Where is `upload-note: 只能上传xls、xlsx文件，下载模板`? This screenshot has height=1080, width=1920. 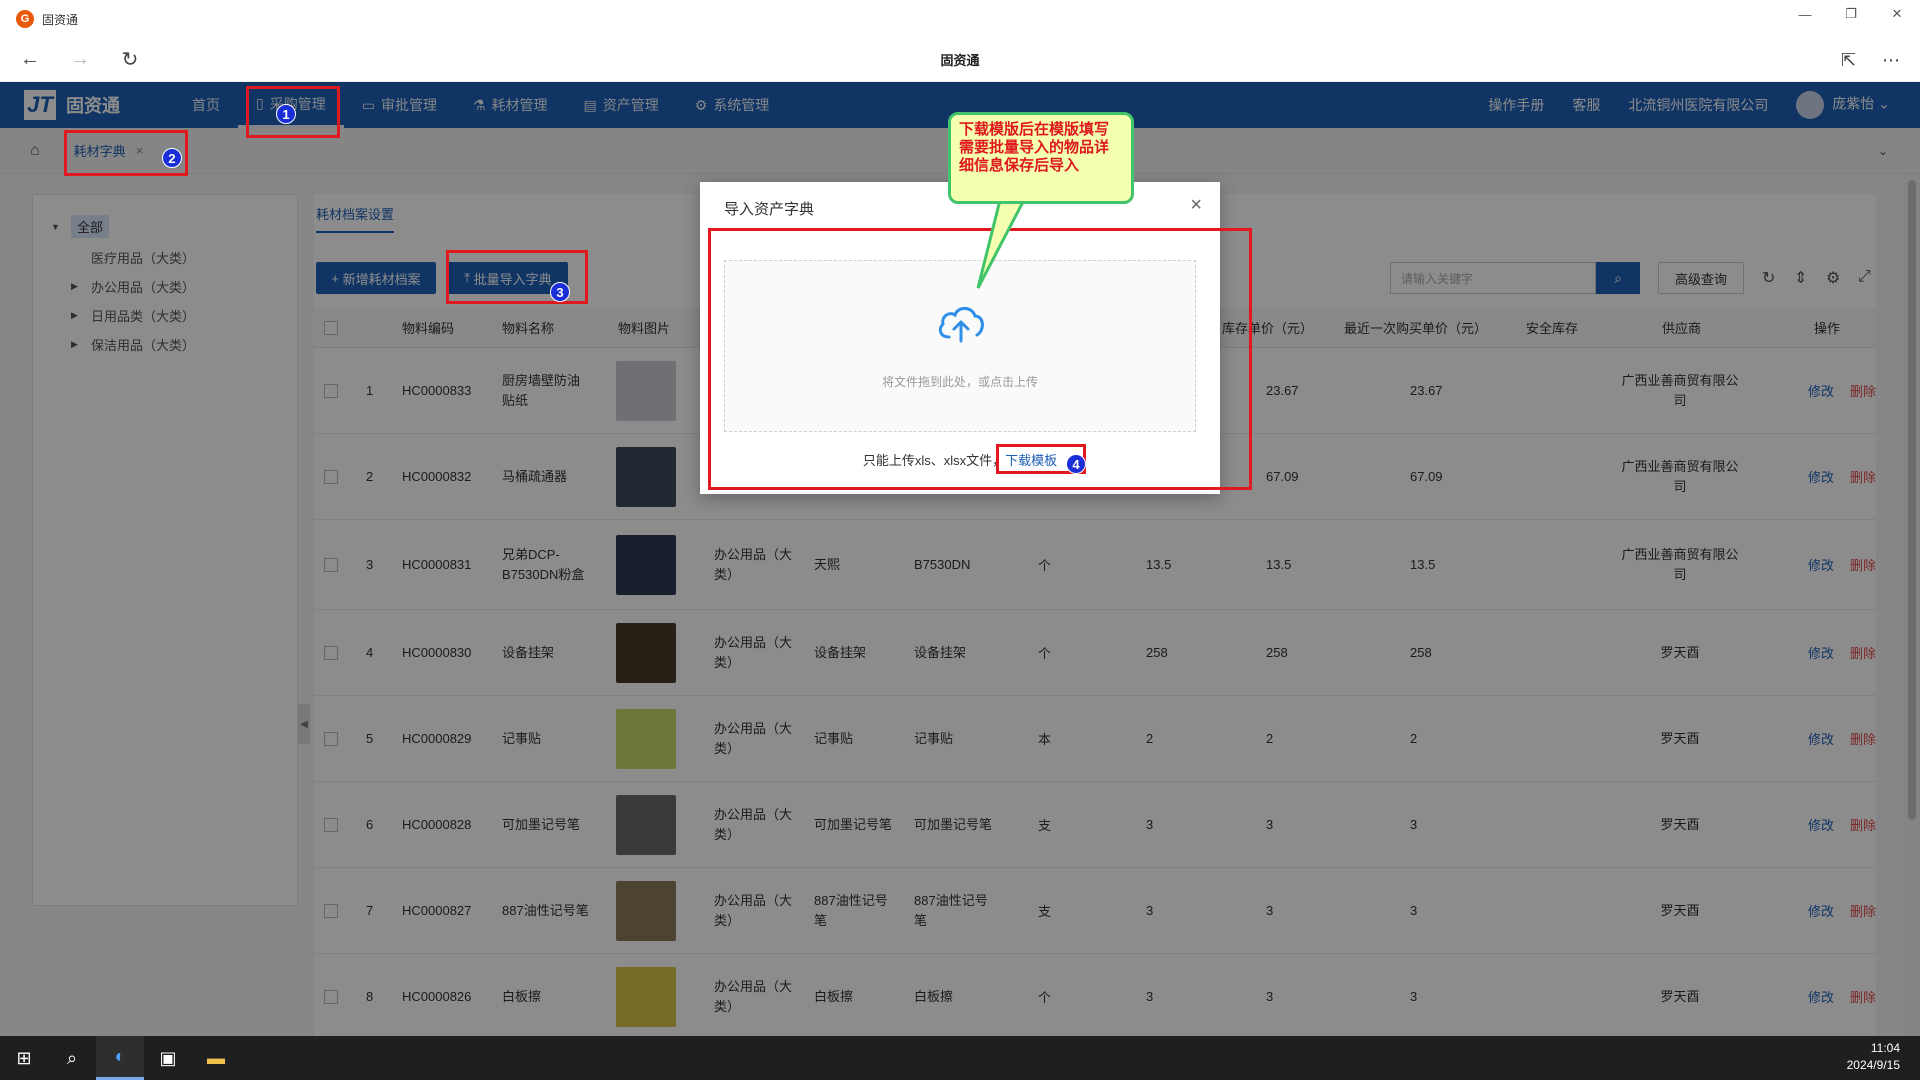
upload-note: 只能上传xls、xlsx文件，下载模板 is located at coordinates (960, 459).